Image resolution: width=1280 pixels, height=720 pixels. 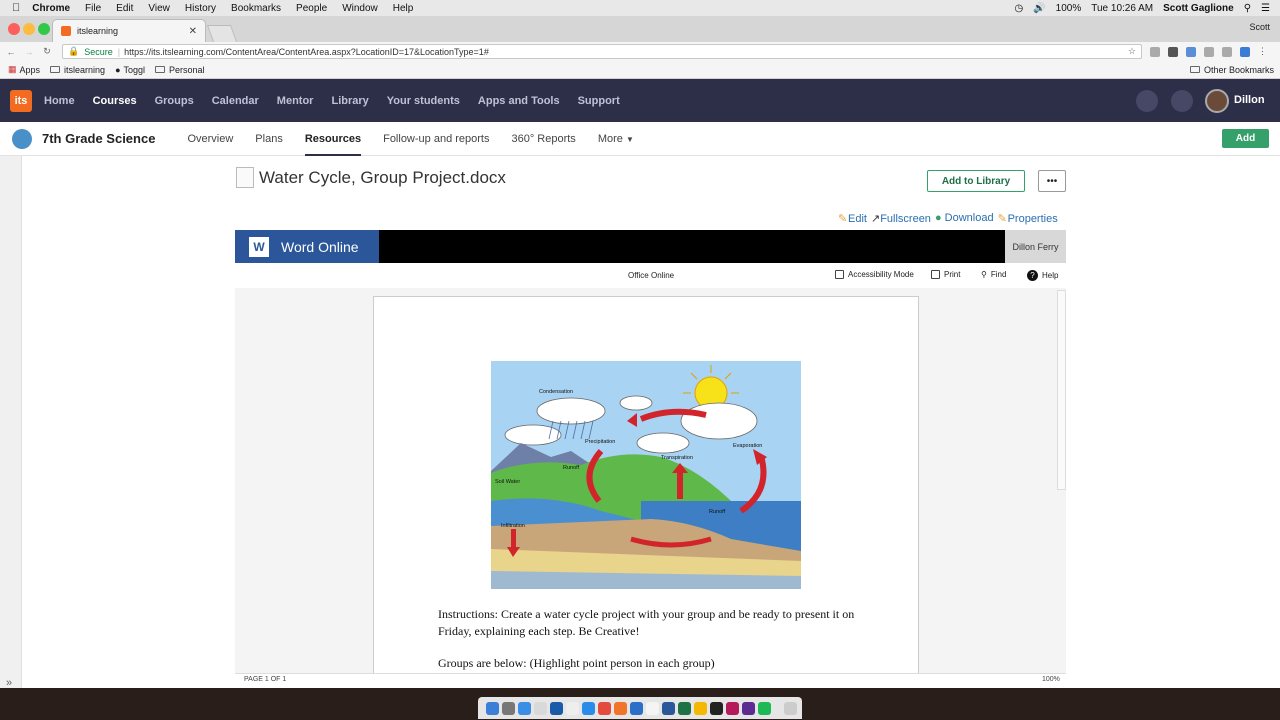 I want to click on office-online-link: Office Online, so click(x=651, y=275).